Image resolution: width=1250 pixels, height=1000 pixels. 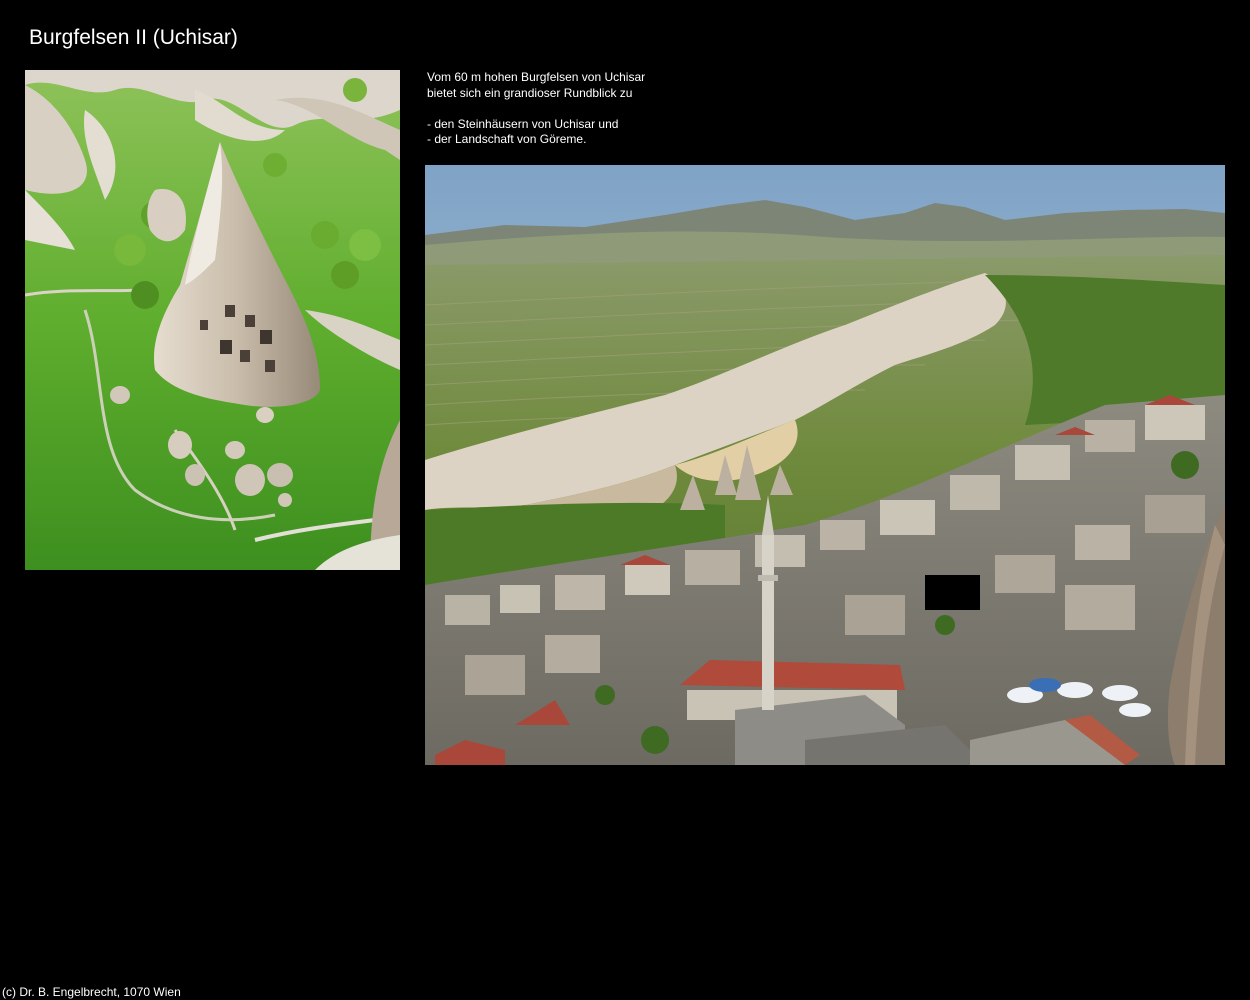 What do you see at coordinates (536, 77) in the screenshot?
I see `description-intro-line: Vom 60 m hohen Burgfelsen von Uchisar` at bounding box center [536, 77].